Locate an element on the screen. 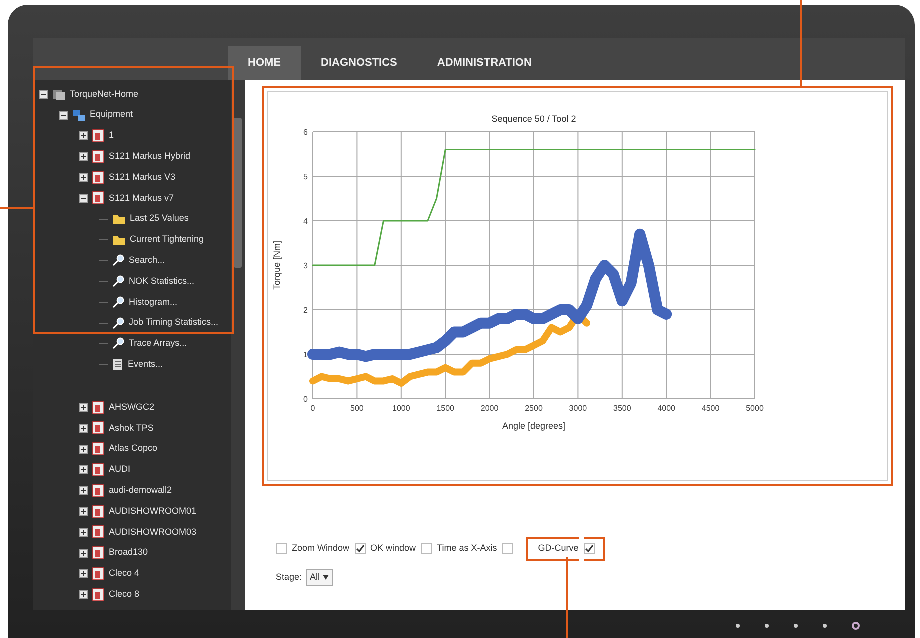  tree-item: AUDI is located at coordinates (120, 470).